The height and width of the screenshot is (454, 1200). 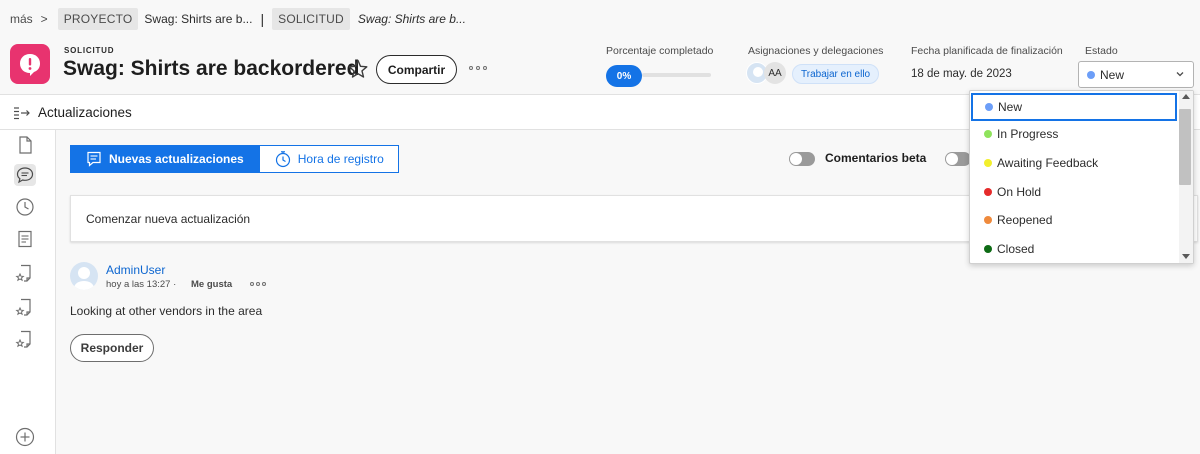 I want to click on notes-icon, so click(x=25, y=239).